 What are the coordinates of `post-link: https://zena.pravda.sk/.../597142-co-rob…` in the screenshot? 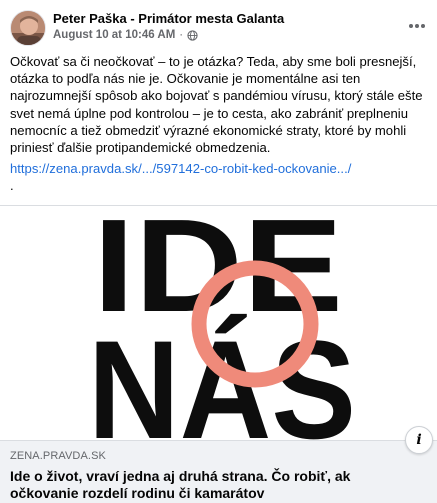 It's located at (180, 168).